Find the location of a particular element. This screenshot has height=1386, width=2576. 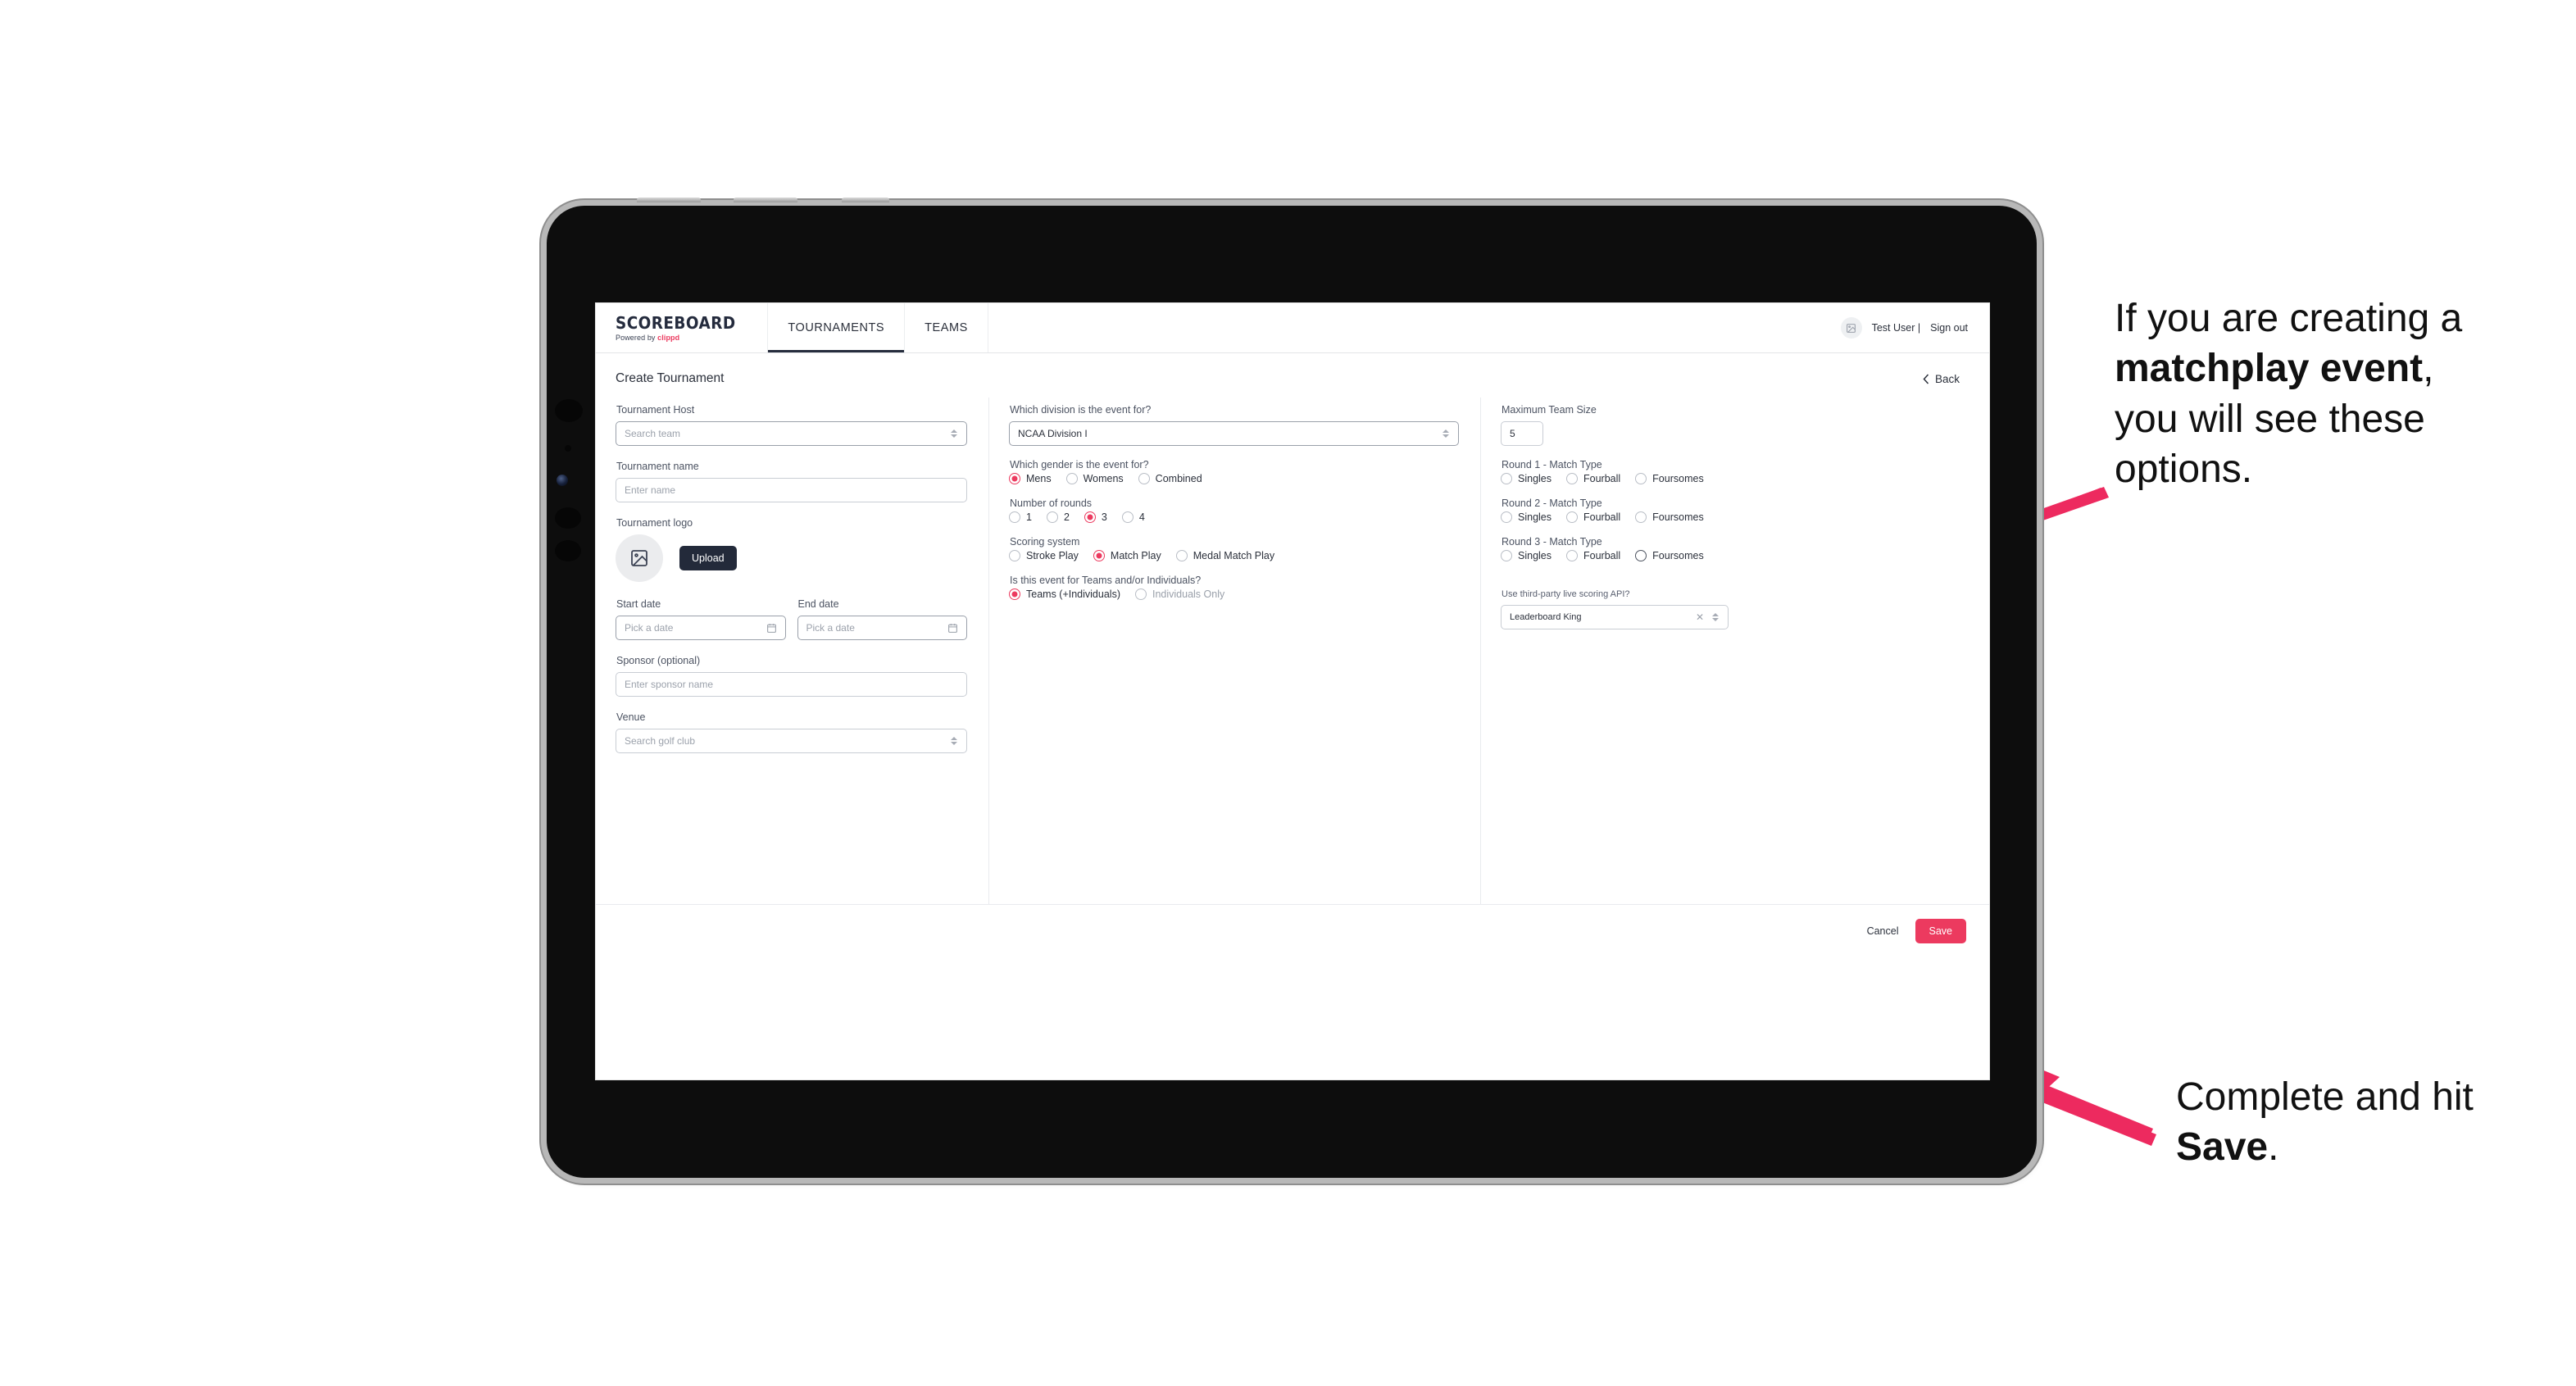

clear-x-icon: ✕ is located at coordinates (1700, 617).